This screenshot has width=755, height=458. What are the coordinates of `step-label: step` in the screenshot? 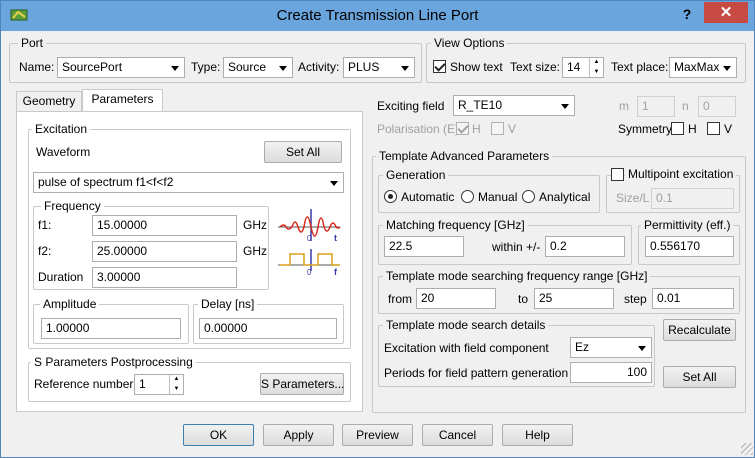 It's located at (635, 299).